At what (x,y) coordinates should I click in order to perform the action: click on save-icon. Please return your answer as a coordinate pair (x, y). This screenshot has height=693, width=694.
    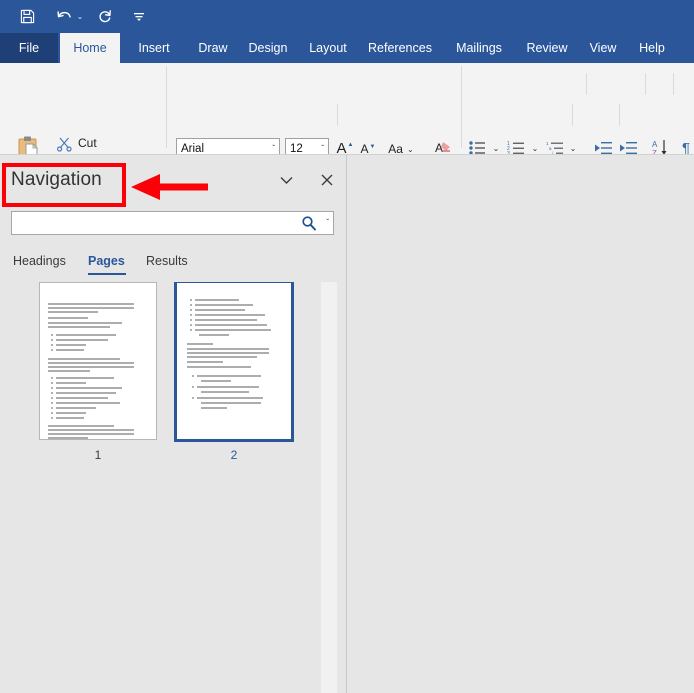
    Looking at the image, I should click on (27, 17).